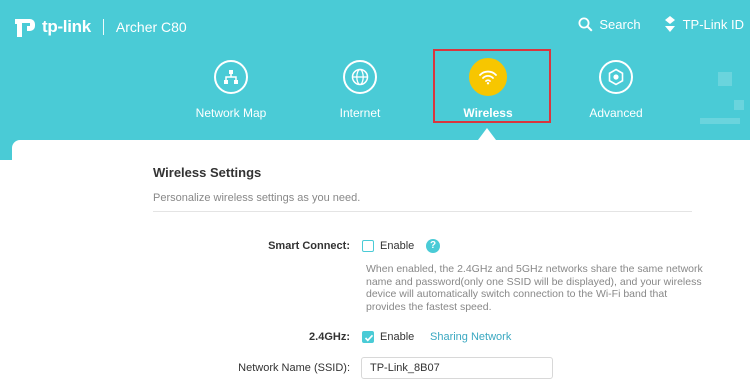  I want to click on header-actions: Search TP-Link ID, so click(650, 24).